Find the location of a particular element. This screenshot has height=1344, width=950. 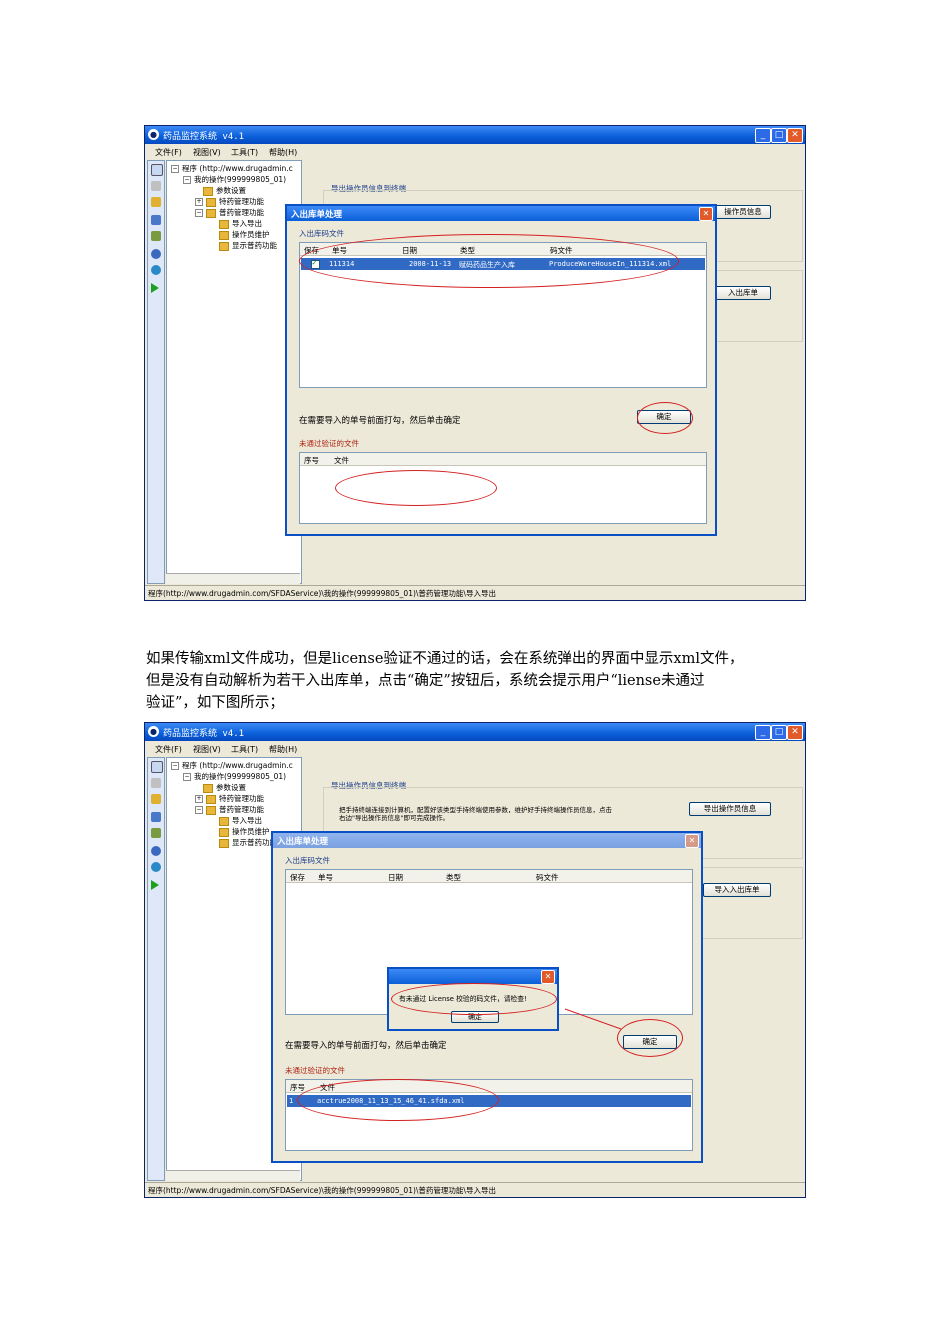

tree-operator-maintain: 操作员维护 is located at coordinates (244, 234).